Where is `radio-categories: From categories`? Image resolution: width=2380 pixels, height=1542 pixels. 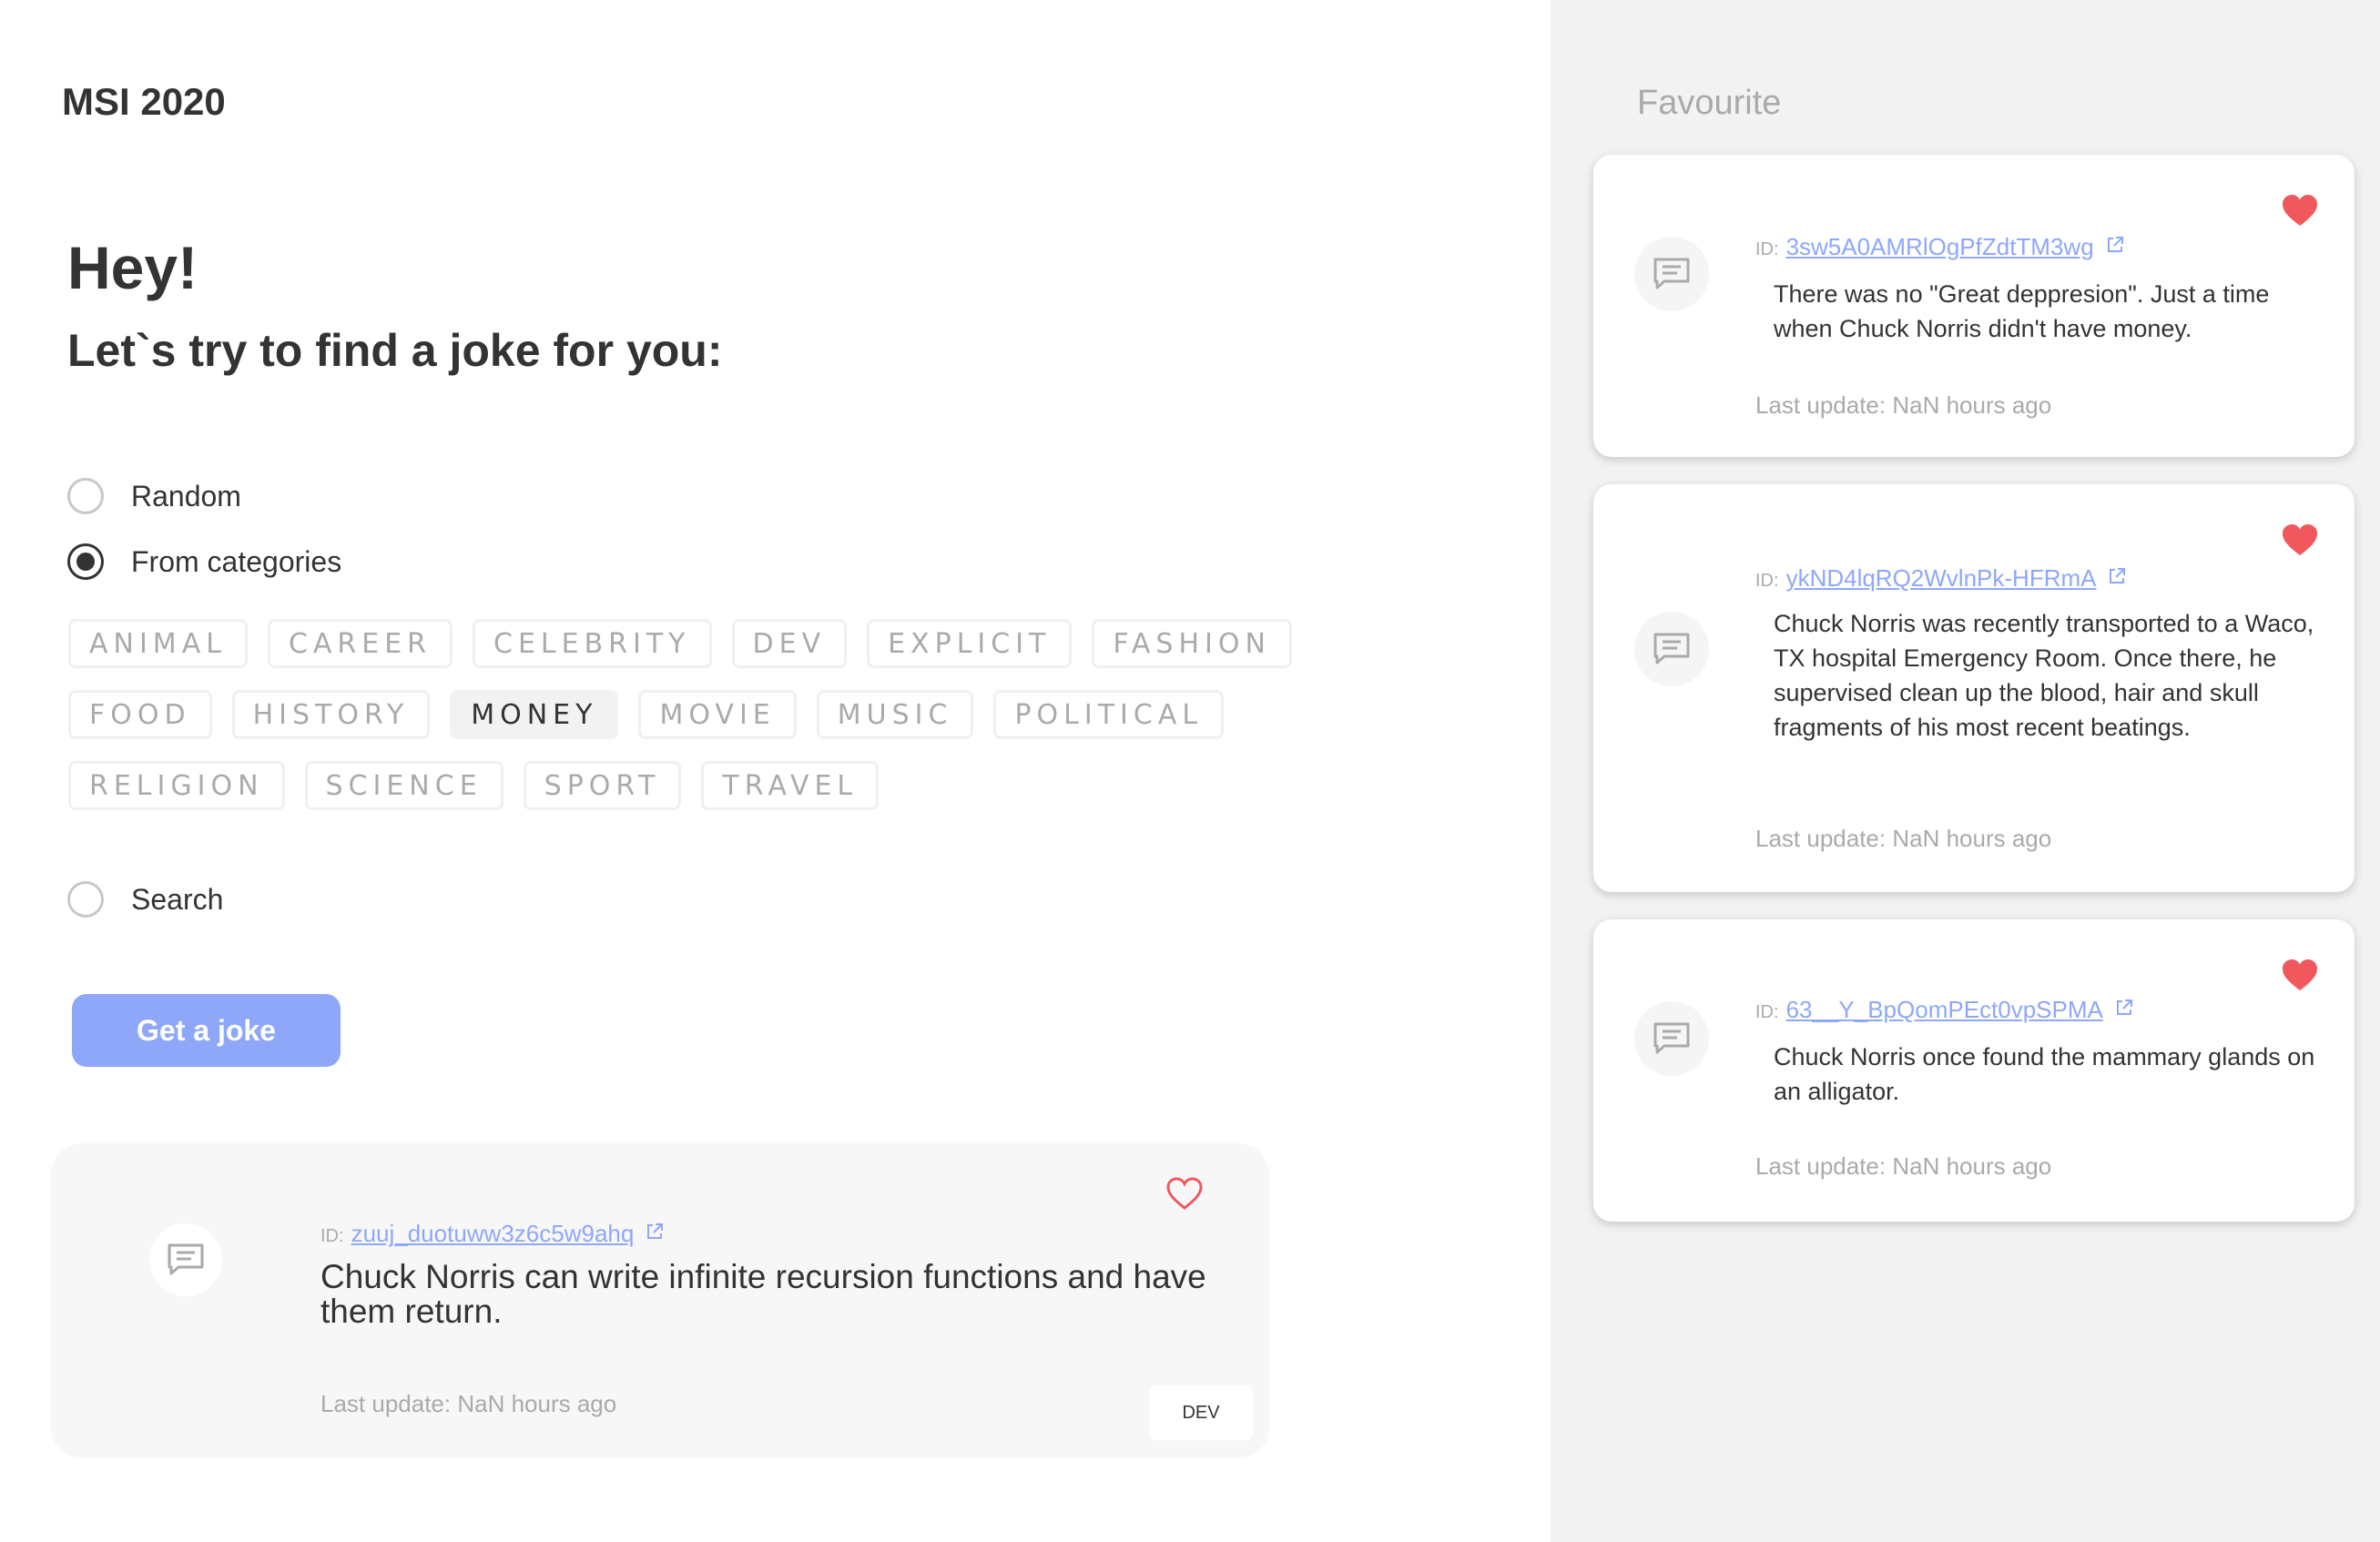
radio-categories: From categories is located at coordinates (204, 561).